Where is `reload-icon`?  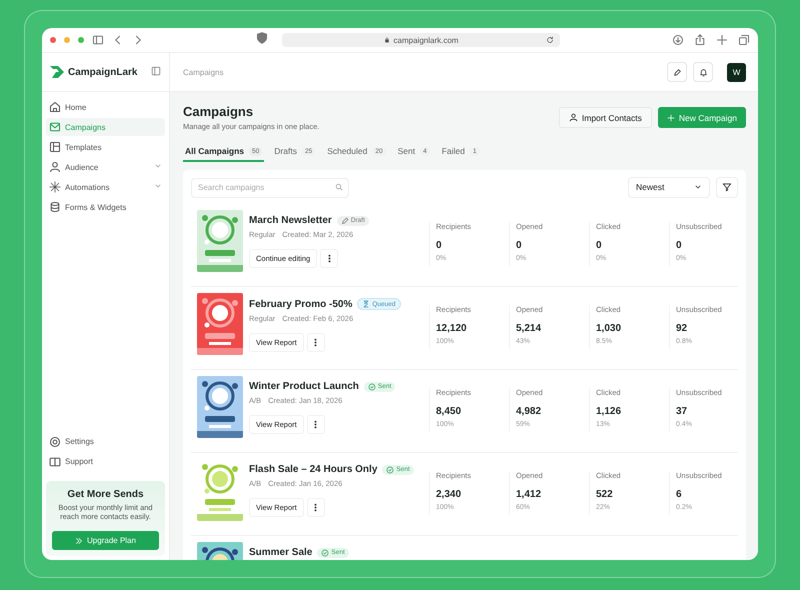
reload-icon is located at coordinates (550, 40).